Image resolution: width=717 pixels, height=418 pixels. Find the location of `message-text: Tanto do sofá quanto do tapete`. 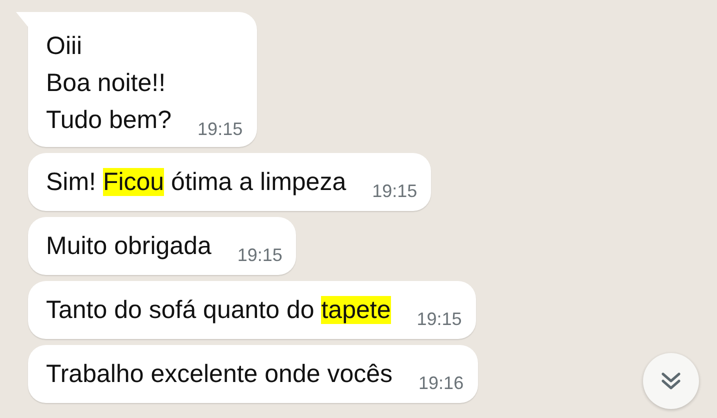

message-text: Tanto do sofá quanto do tapete is located at coordinates (218, 310).